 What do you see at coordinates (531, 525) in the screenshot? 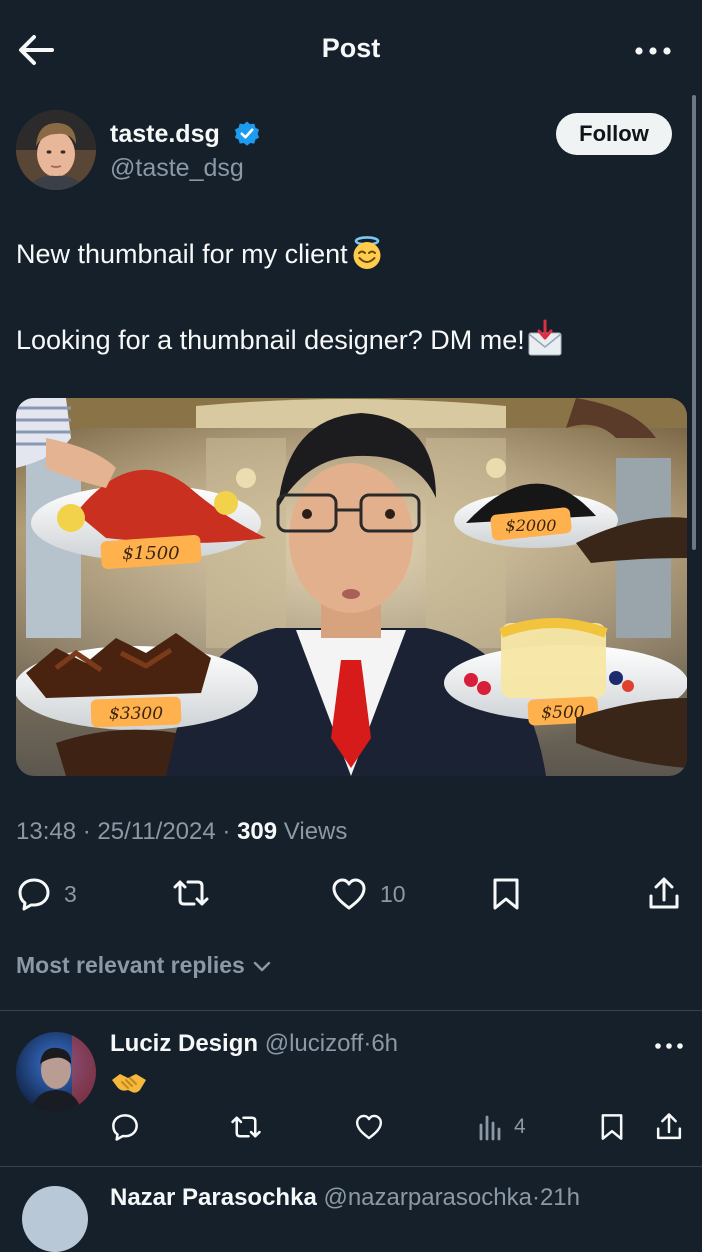
I see `price-tag: $2000` at bounding box center [531, 525].